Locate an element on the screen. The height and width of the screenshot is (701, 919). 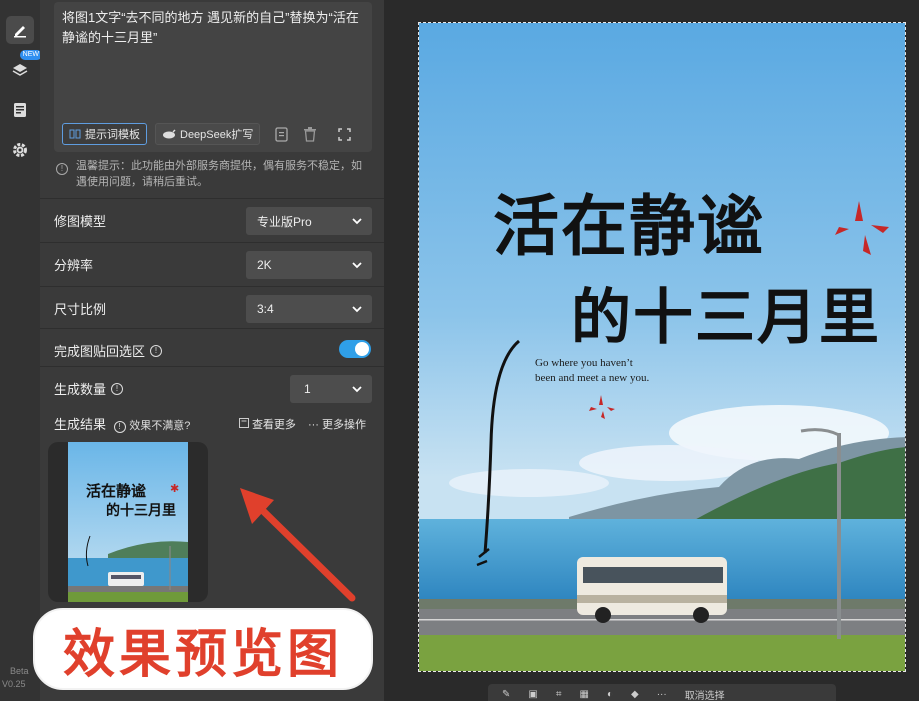
ratio-row: 尺寸比例 3:4 is located at coordinates (212, 308).